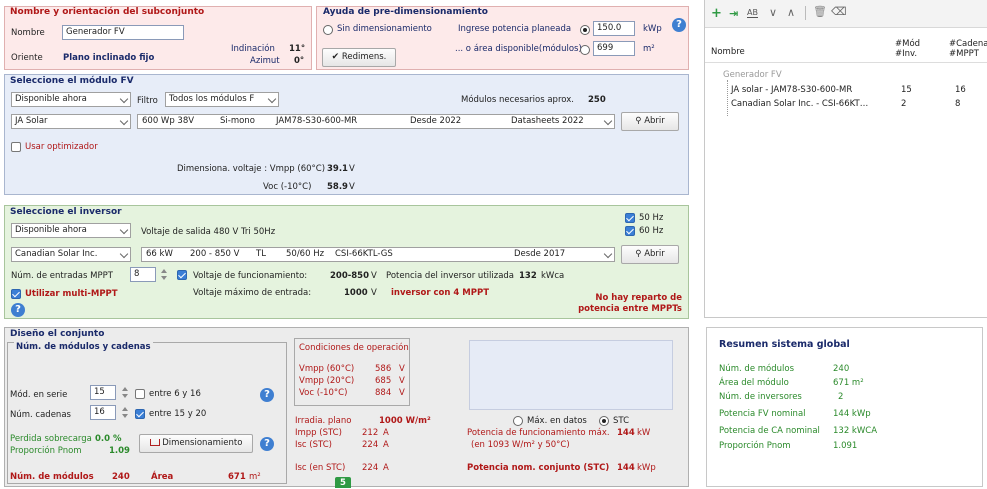  What do you see at coordinates (62, 276) in the screenshot?
I see `mppt-inputs-label: Núm. de entradas MPPT` at bounding box center [62, 276].